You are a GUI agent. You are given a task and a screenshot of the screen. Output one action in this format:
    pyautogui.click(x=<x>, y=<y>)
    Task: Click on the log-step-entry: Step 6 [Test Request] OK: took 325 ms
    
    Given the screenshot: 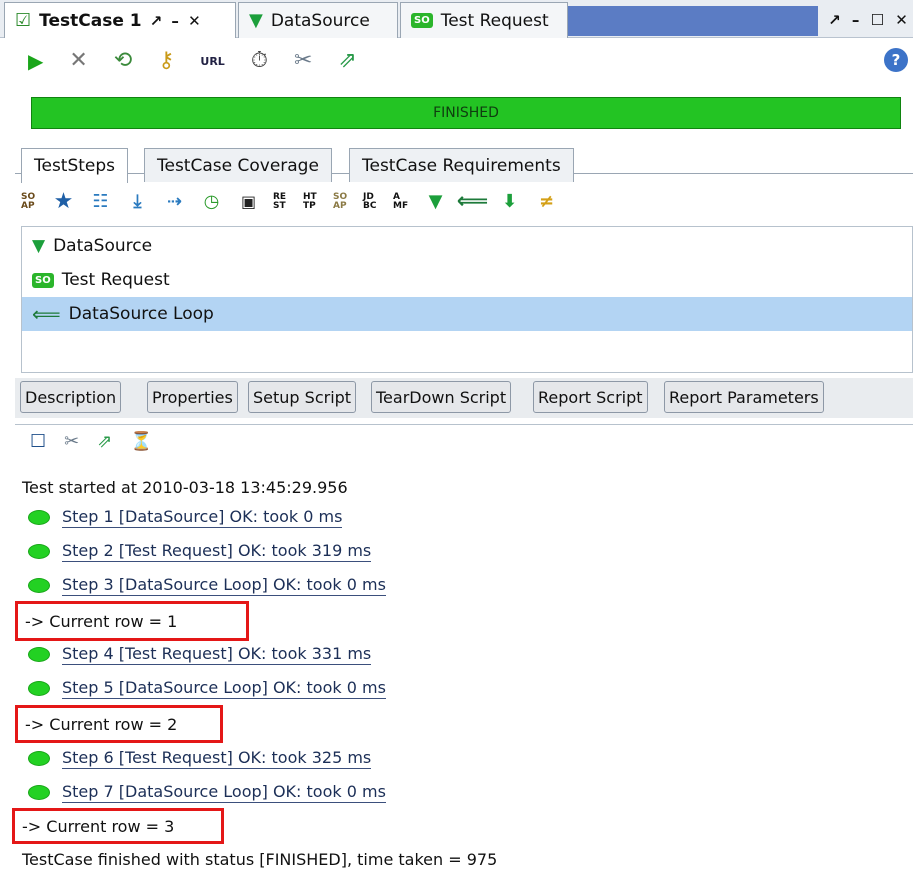 What is the action you would take?
    pyautogui.click(x=200, y=758)
    